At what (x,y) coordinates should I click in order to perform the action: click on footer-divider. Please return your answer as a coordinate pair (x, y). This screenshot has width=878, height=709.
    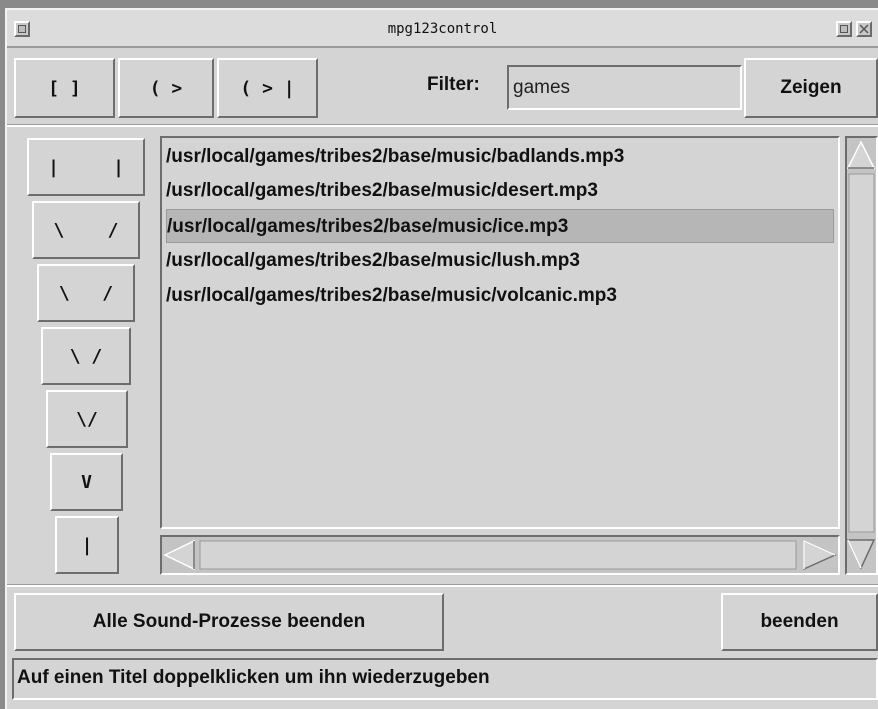
    Looking at the image, I should click on (442, 585).